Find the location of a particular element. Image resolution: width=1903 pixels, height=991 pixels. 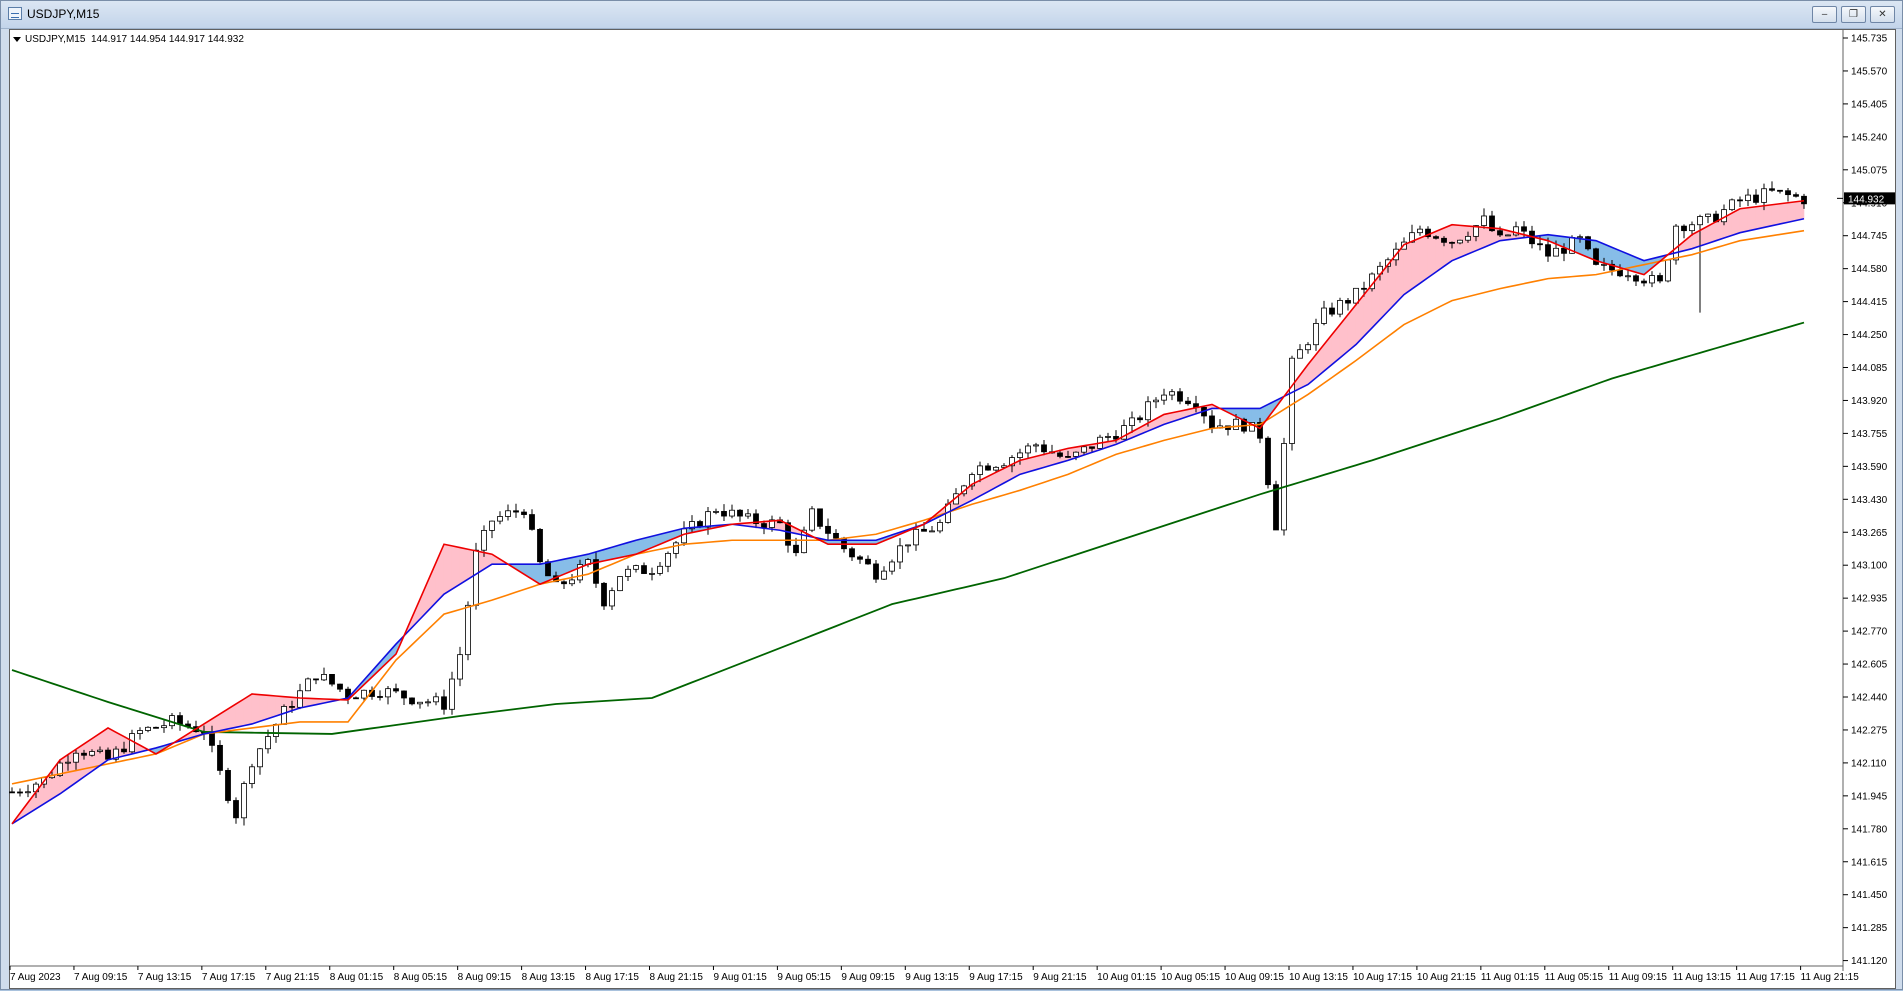

time-tick-label: 10 Aug 01:15 is located at coordinates (1126, 977).